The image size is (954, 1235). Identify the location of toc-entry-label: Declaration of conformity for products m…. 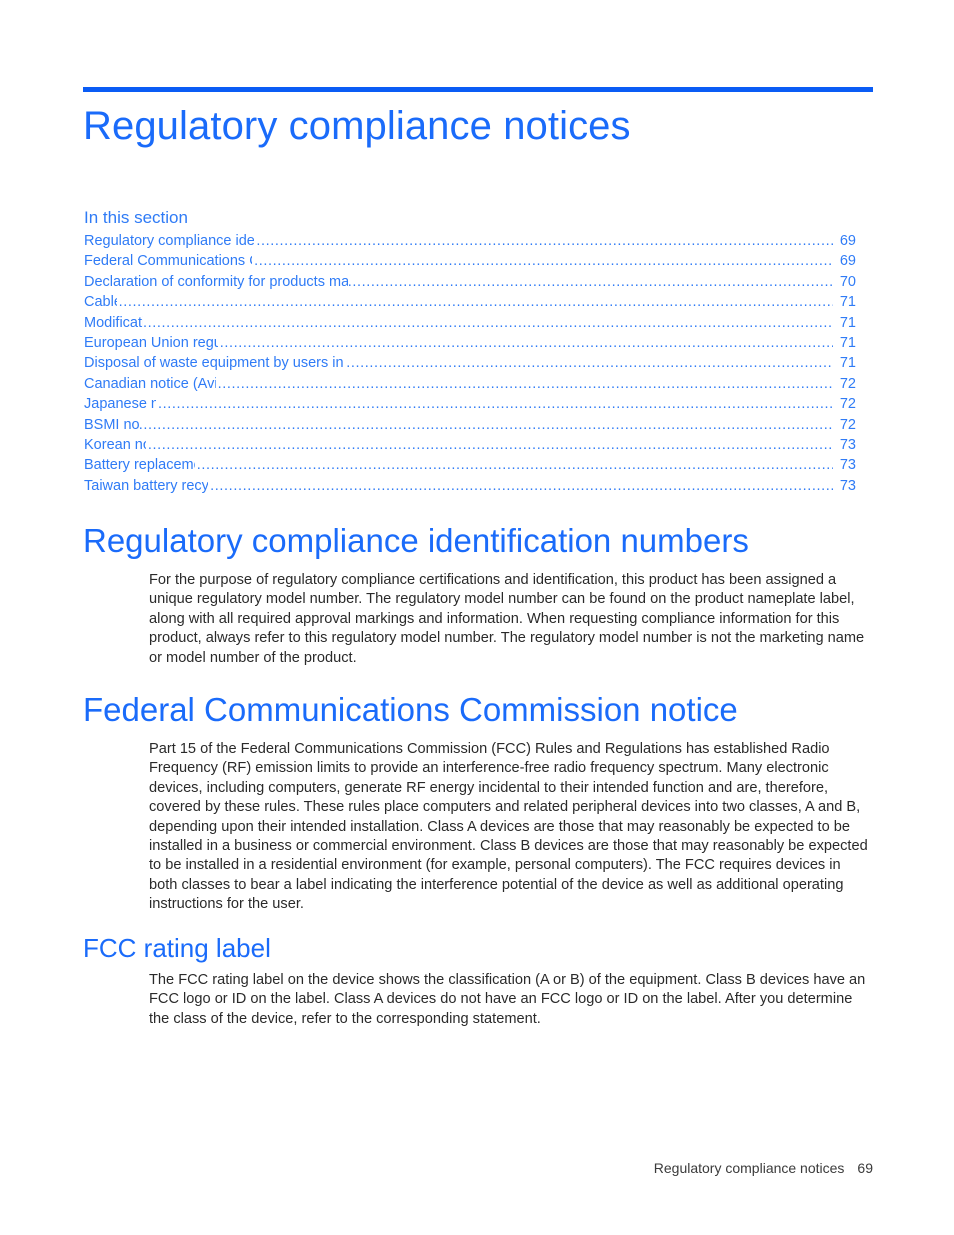
(216, 281).